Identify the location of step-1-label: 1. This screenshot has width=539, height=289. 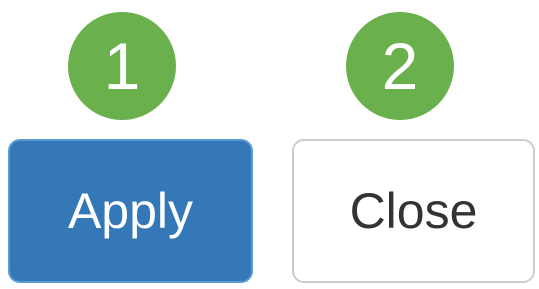
(122, 66).